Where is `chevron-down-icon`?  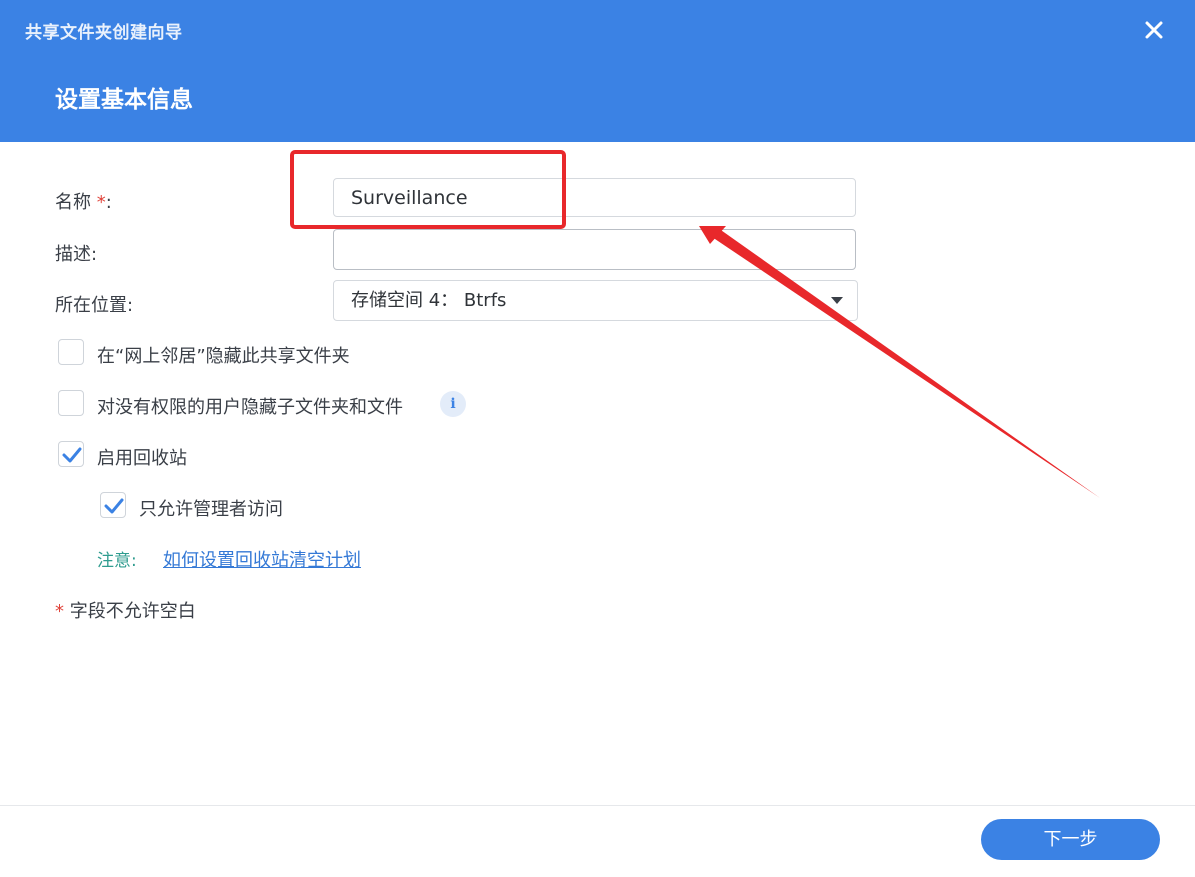
chevron-down-icon is located at coordinates (837, 300).